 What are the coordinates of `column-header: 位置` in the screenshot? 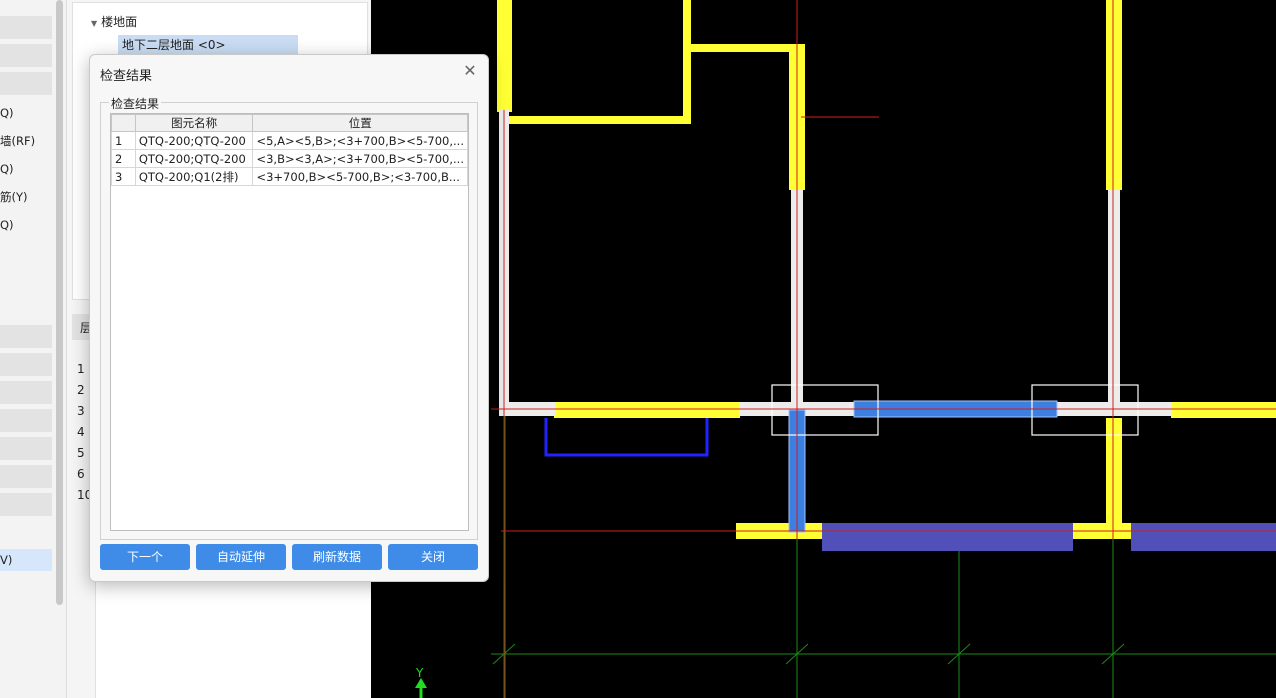 It's located at (360, 123).